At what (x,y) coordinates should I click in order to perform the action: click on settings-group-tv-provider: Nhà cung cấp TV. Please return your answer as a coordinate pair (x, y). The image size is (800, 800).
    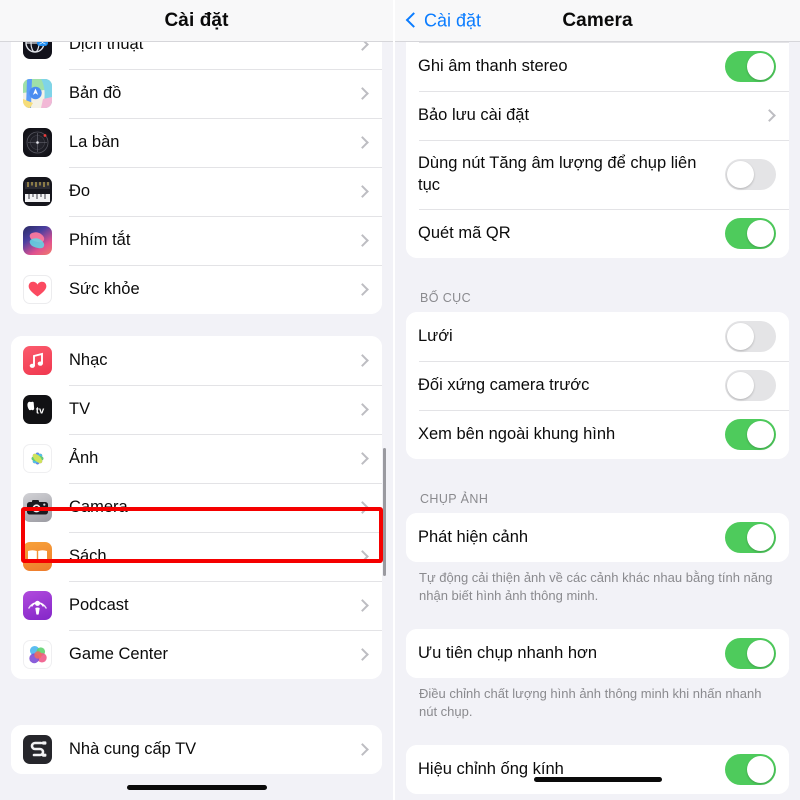
    Looking at the image, I should click on (196, 749).